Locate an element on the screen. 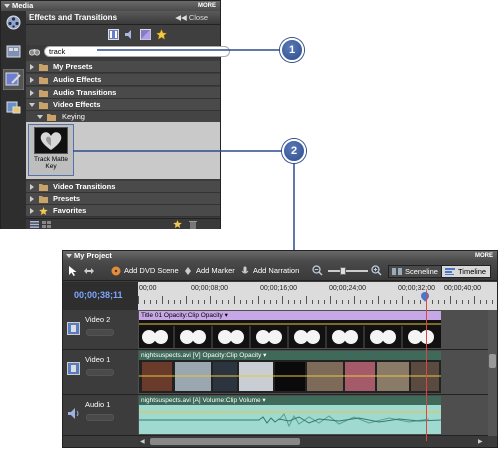 The height and width of the screenshot is (450, 500). sceneline-label: Sceneline is located at coordinates (421, 271).